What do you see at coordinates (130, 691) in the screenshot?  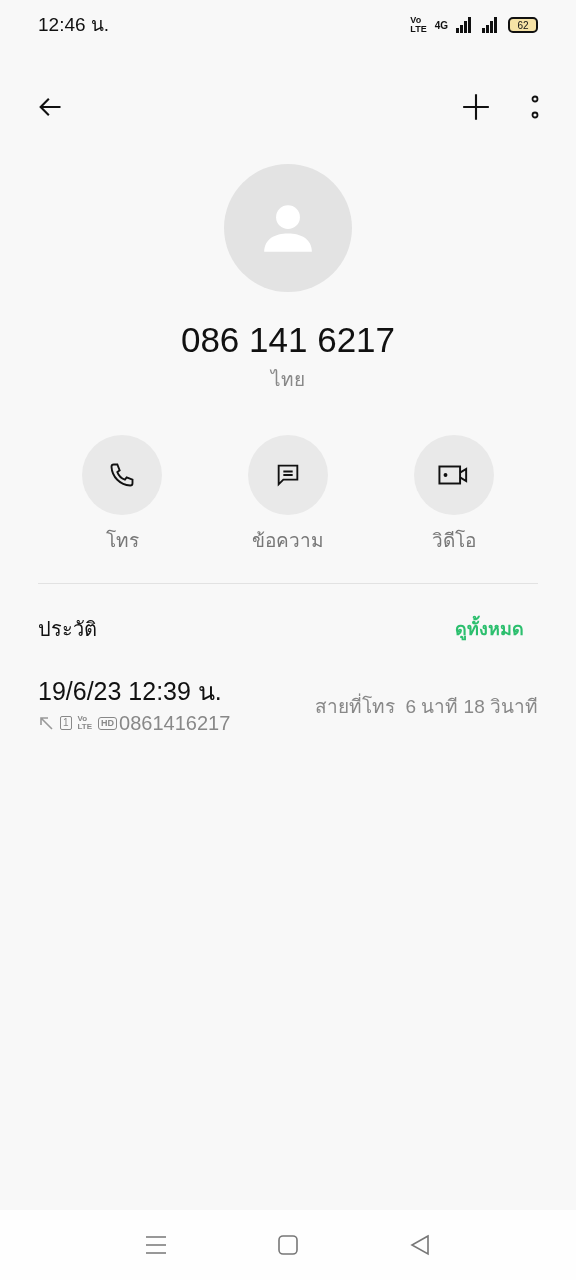 I see `call-time: 19/6/23 12:39 น.` at bounding box center [130, 691].